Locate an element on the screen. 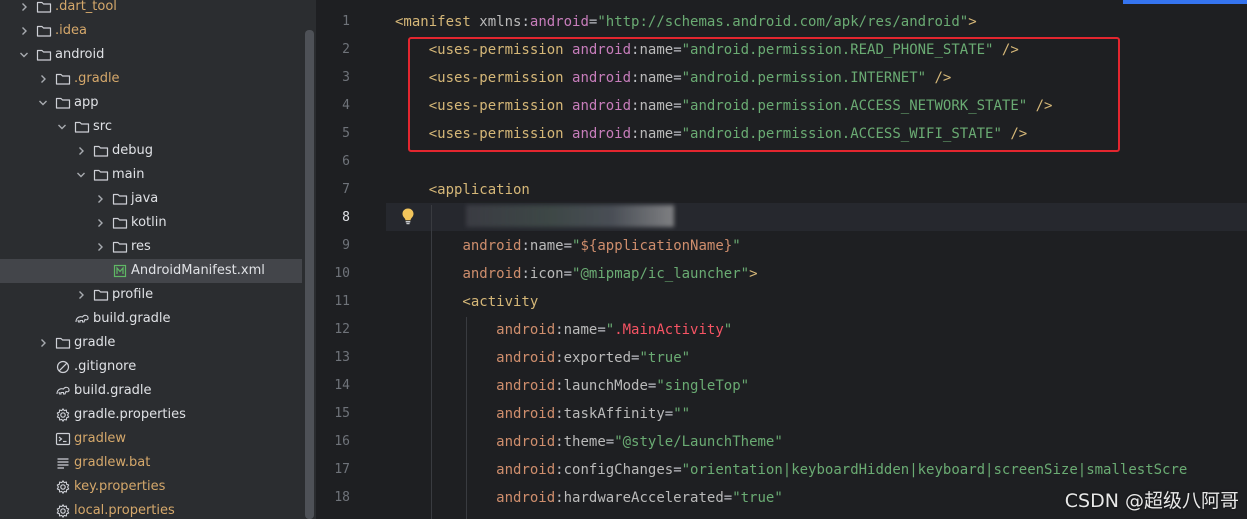  tree-item: res is located at coordinates (151, 247).